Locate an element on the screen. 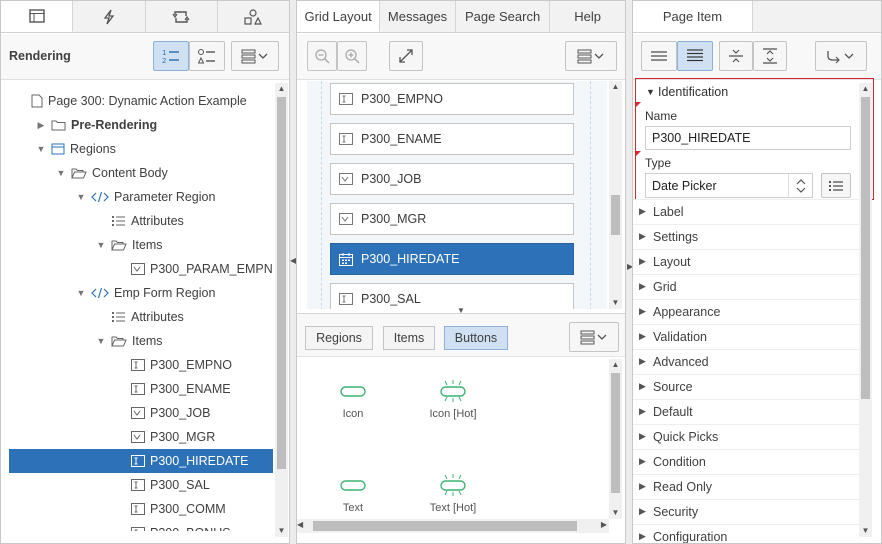 The width and height of the screenshot is (882, 544). tree-node: P300_SAL is located at coordinates (141, 485).